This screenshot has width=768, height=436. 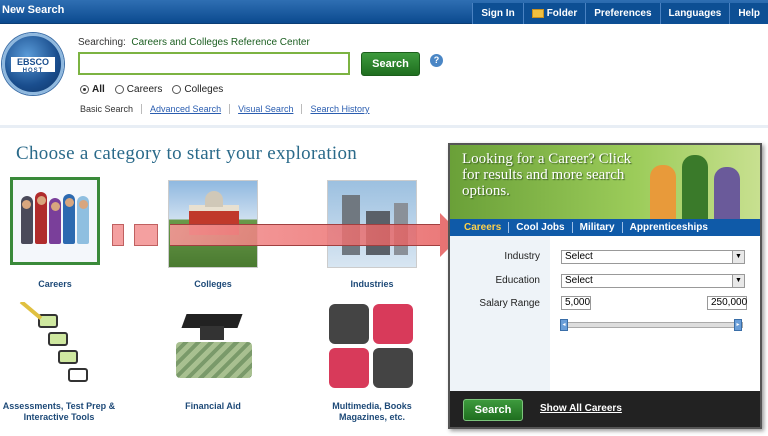 What do you see at coordinates (436, 60) in the screenshot?
I see `help-icon: ?` at bounding box center [436, 60].